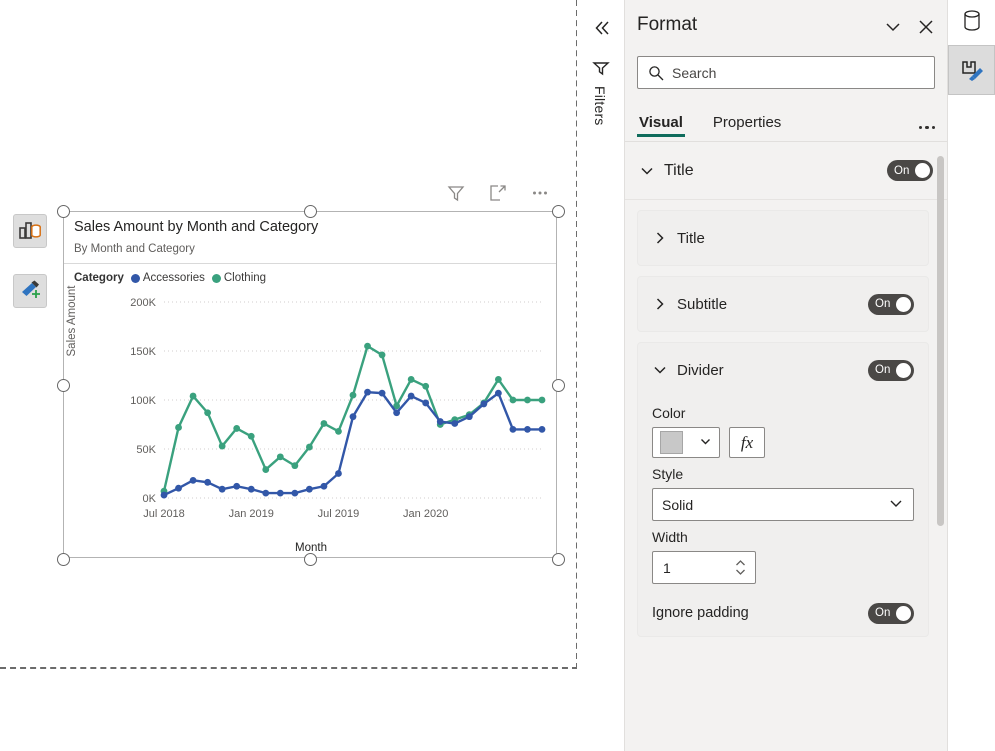  What do you see at coordinates (700, 370) in the screenshot?
I see `card-divider-label: Divider` at bounding box center [700, 370].